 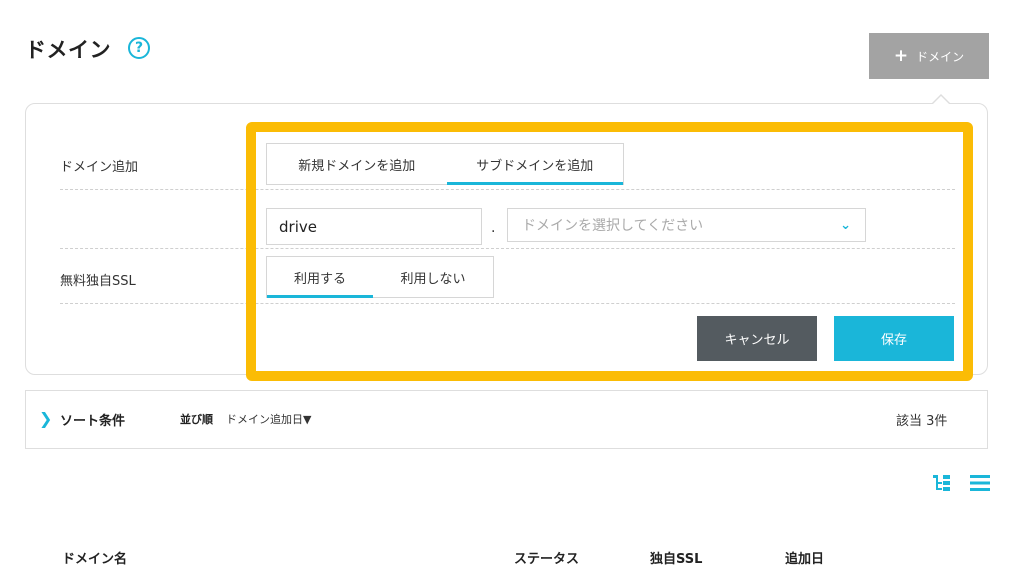 What do you see at coordinates (942, 483) in the screenshot?
I see `tree-view-icon` at bounding box center [942, 483].